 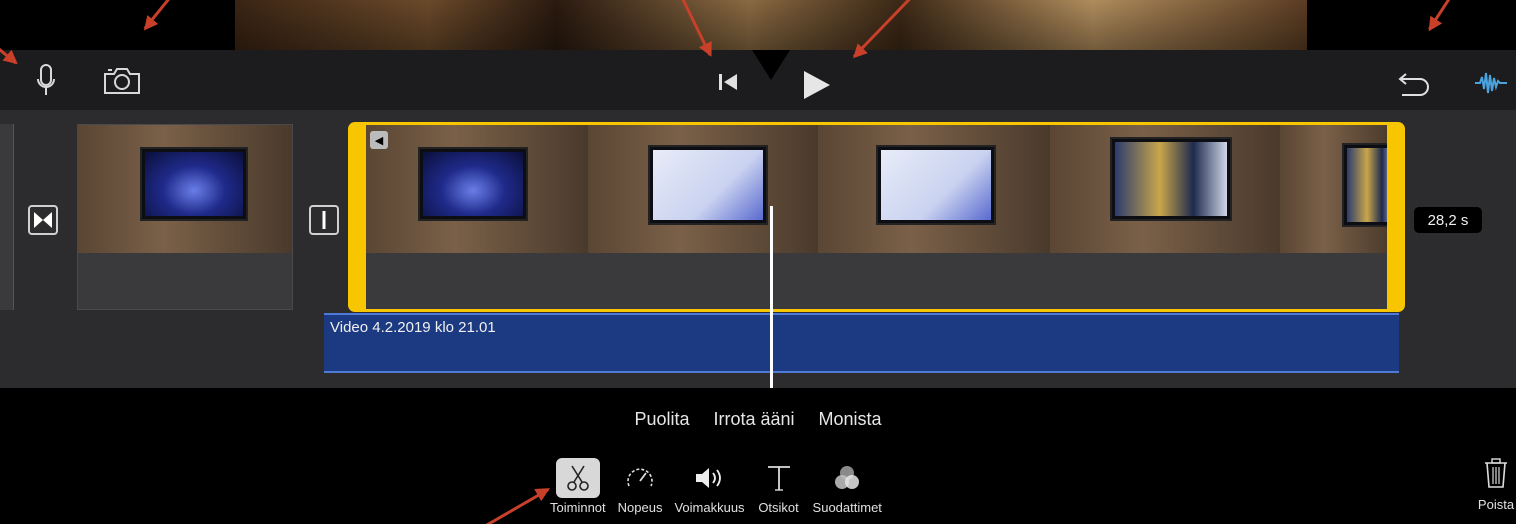 I want to click on play-icon, so click(x=816, y=85).